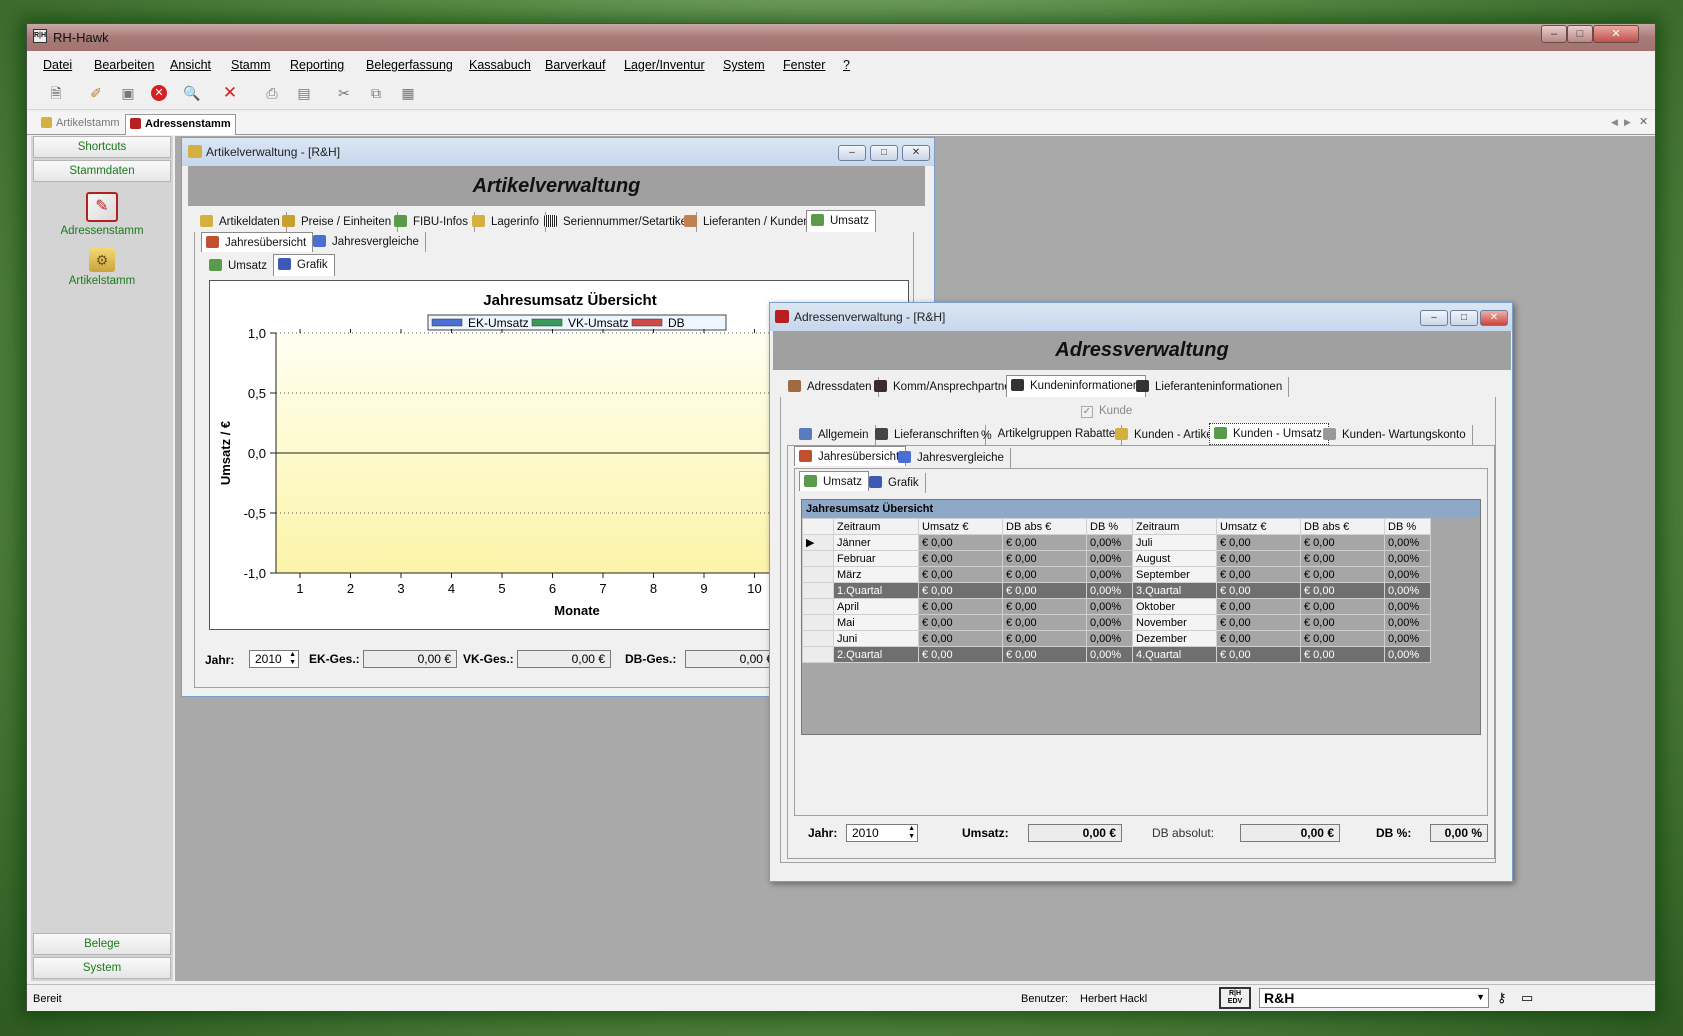  Describe the element at coordinates (56, 93) in the screenshot. I see `new-icon: 🗎` at that location.